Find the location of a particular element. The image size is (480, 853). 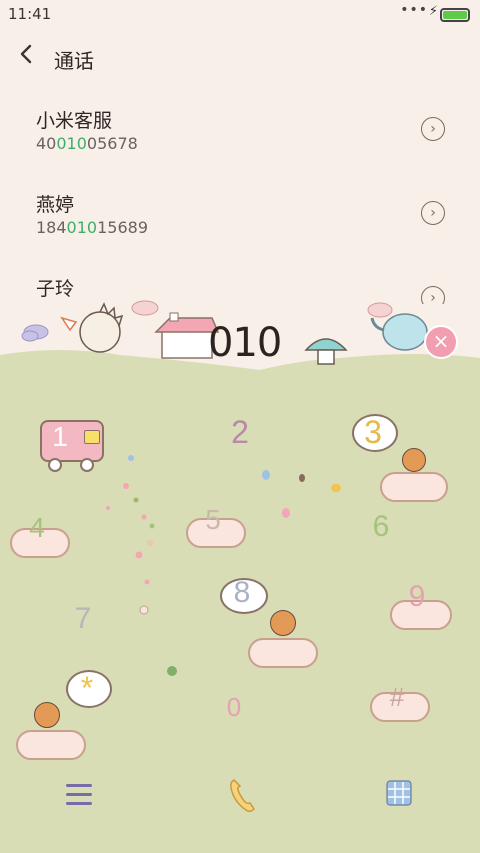

call-button is located at coordinates (241, 796).